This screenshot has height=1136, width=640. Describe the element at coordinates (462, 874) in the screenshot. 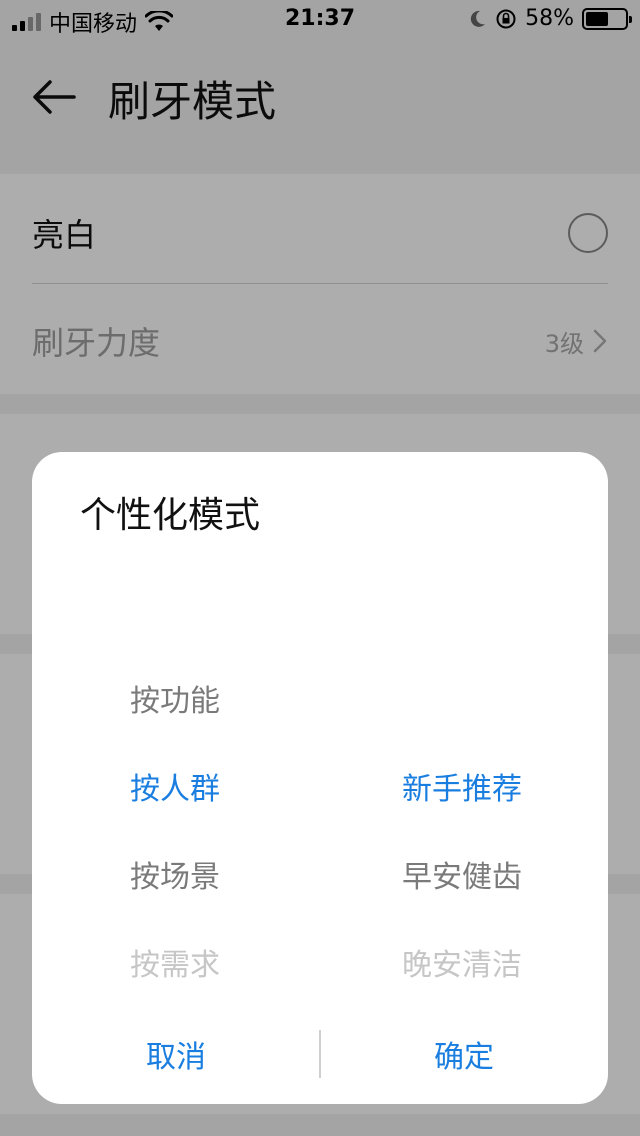

I see `picker-option: 早安健齿` at that location.